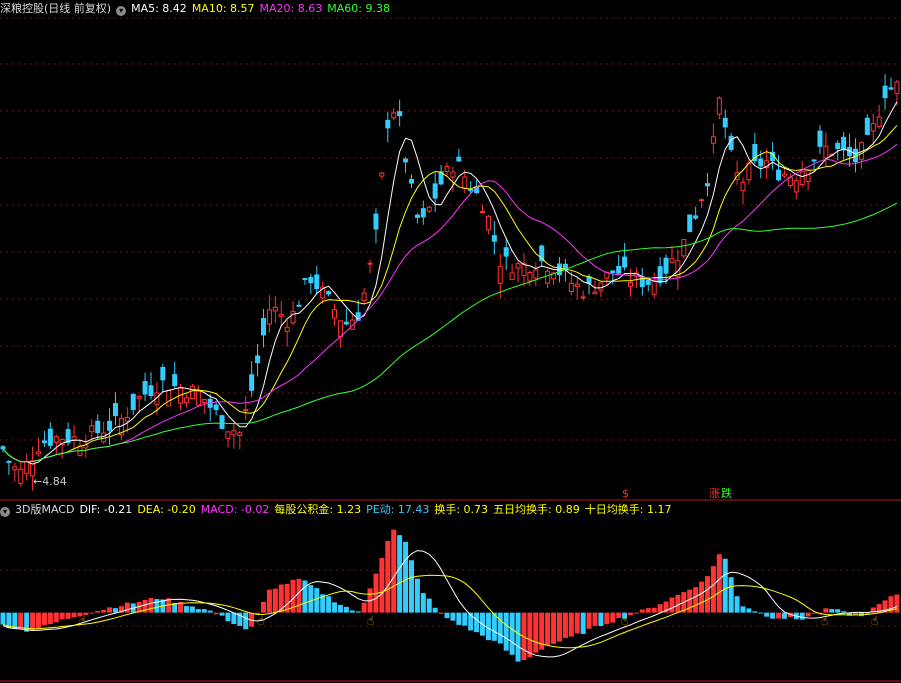 This screenshot has height=683, width=901. What do you see at coordinates (159, 8) in the screenshot?
I see `ma-legend-item-0: MA5: 8.42` at bounding box center [159, 8].